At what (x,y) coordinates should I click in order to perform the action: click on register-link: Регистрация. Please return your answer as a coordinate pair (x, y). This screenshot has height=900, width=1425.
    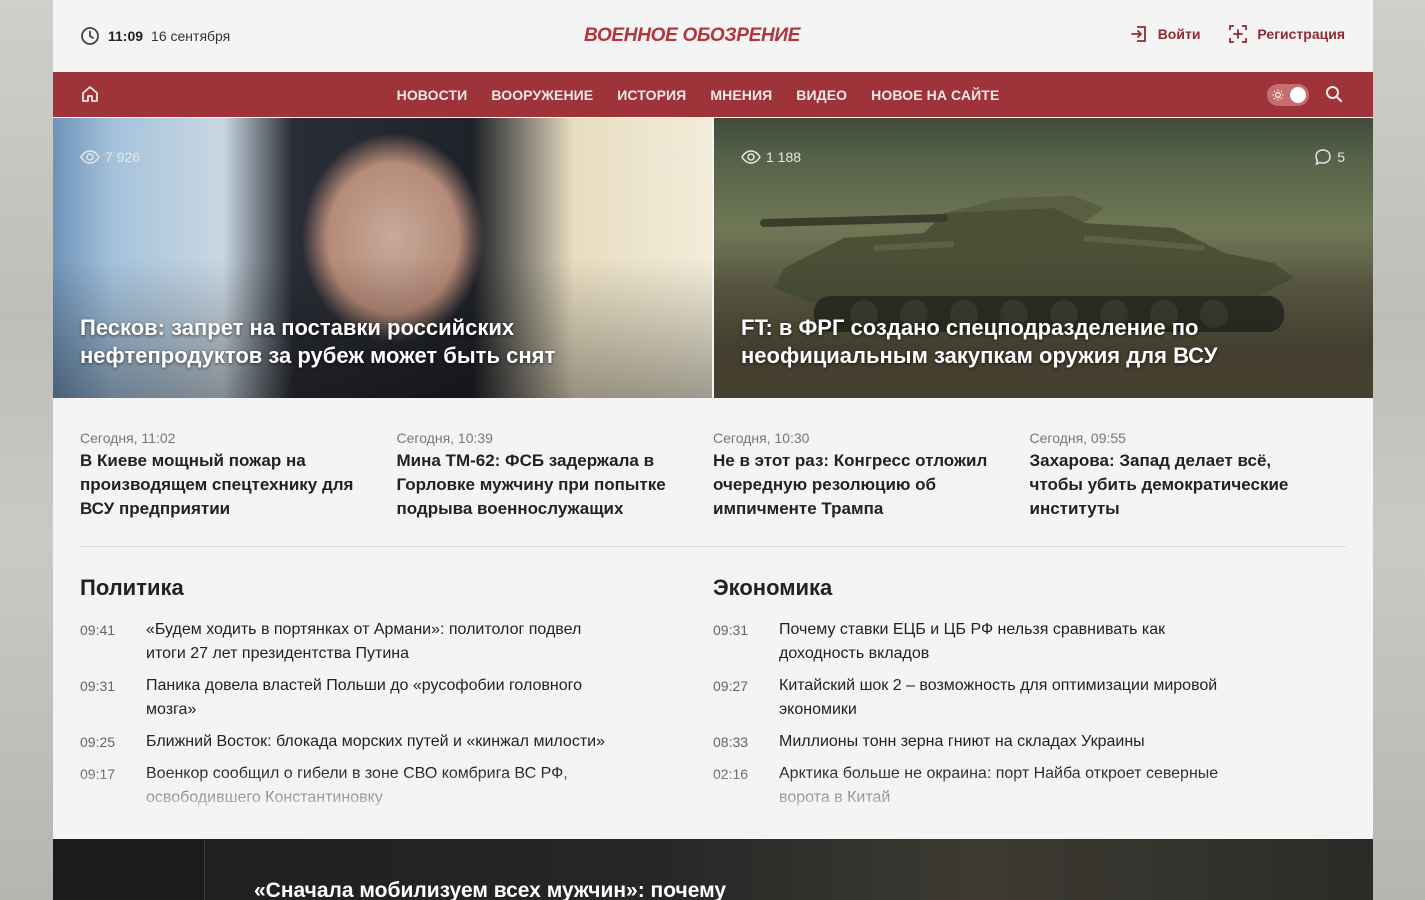
    Looking at the image, I should click on (1286, 34).